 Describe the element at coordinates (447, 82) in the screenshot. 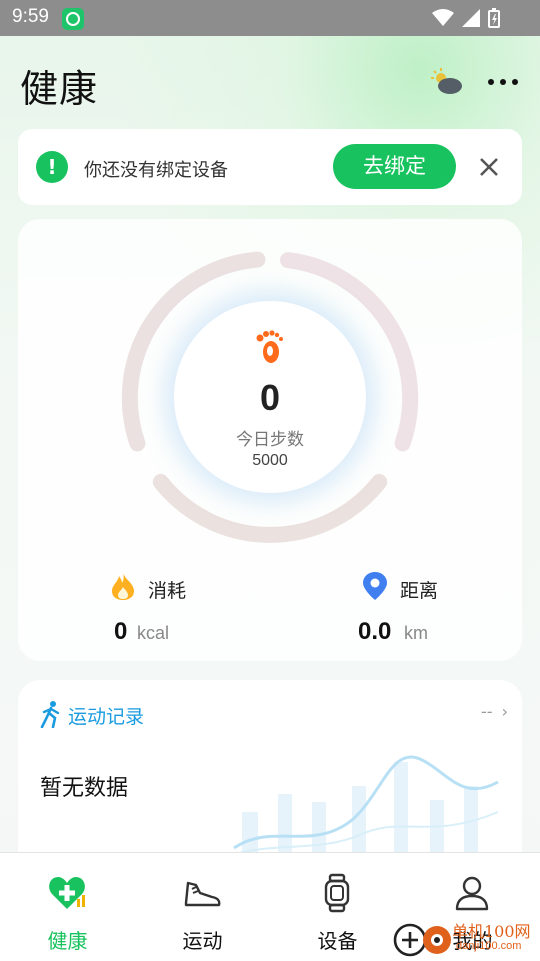

I see `weather-cloud-sun-icon` at that location.